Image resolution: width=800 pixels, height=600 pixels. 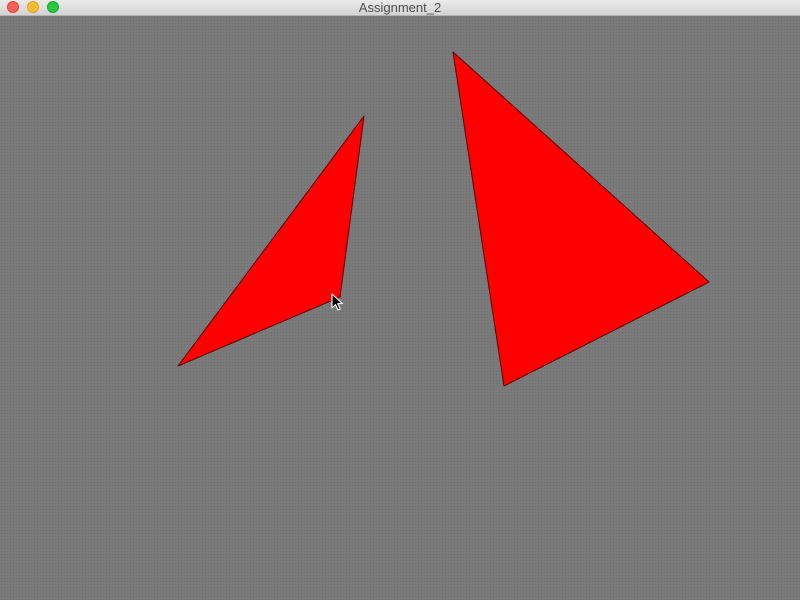 What do you see at coordinates (271, 241) in the screenshot?
I see `triangle-left` at bounding box center [271, 241].